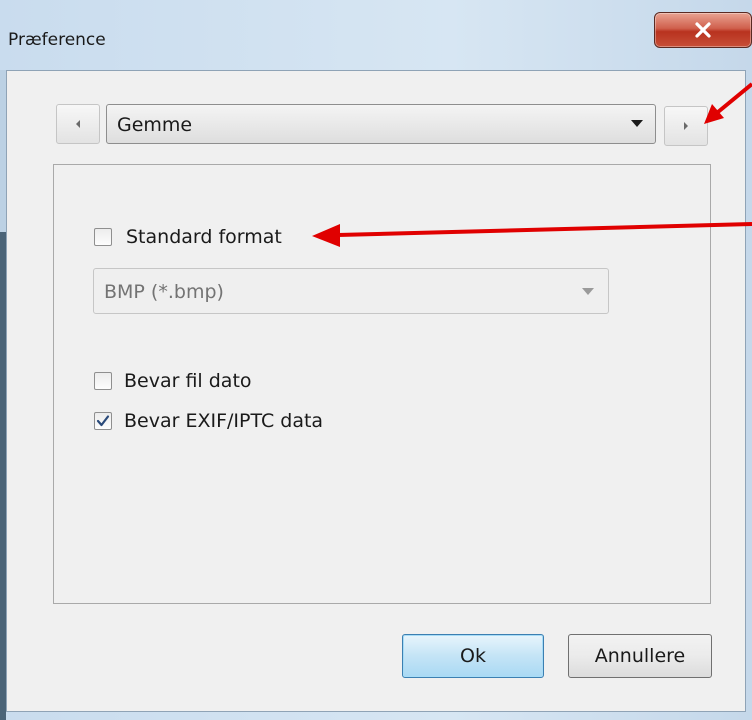 The width and height of the screenshot is (752, 720). I want to click on selected-page-label: Gemme, so click(155, 125).